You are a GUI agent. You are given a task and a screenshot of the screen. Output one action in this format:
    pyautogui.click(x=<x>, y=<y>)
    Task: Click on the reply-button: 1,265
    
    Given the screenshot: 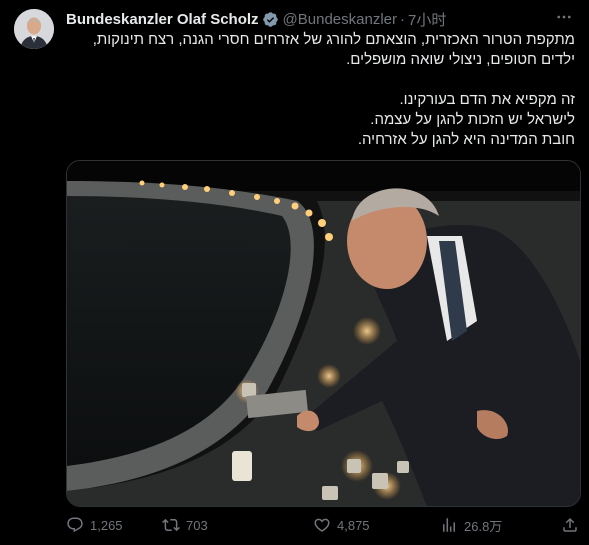 What is the action you would take?
    pyautogui.click(x=94, y=525)
    